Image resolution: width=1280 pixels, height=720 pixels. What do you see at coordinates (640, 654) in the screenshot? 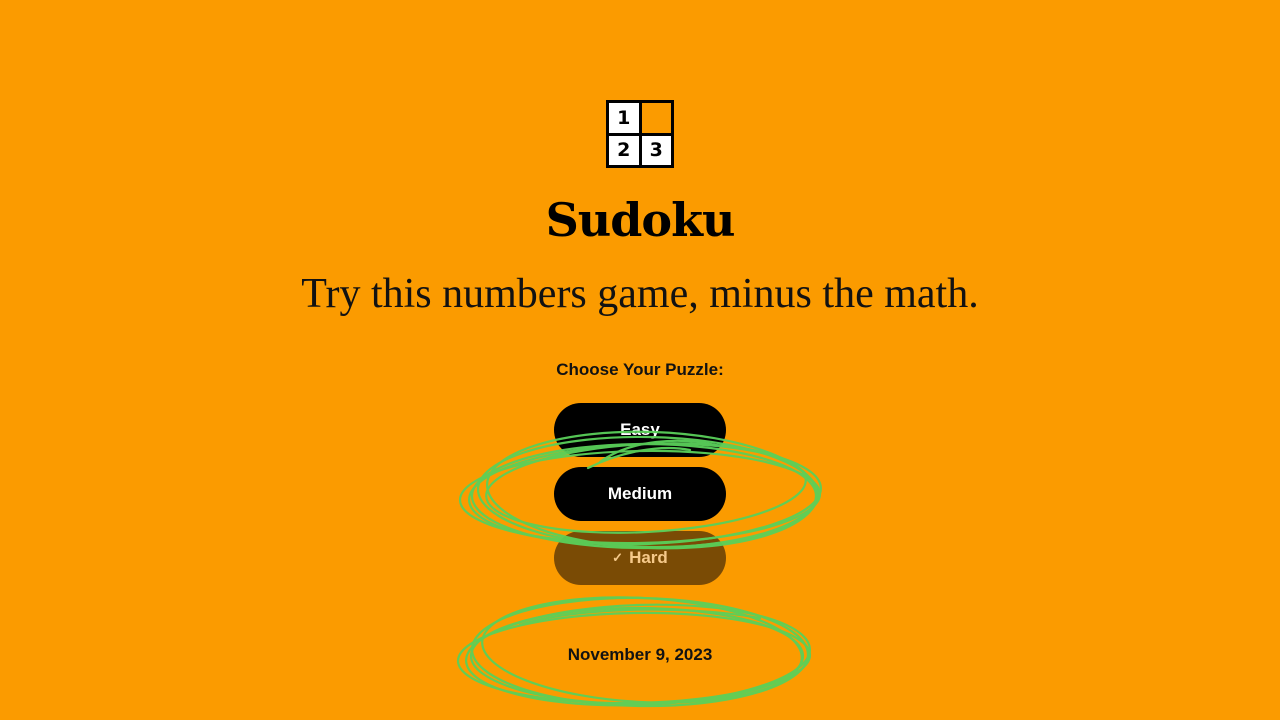
I see `puzzle-date: November 9, 2023` at bounding box center [640, 654].